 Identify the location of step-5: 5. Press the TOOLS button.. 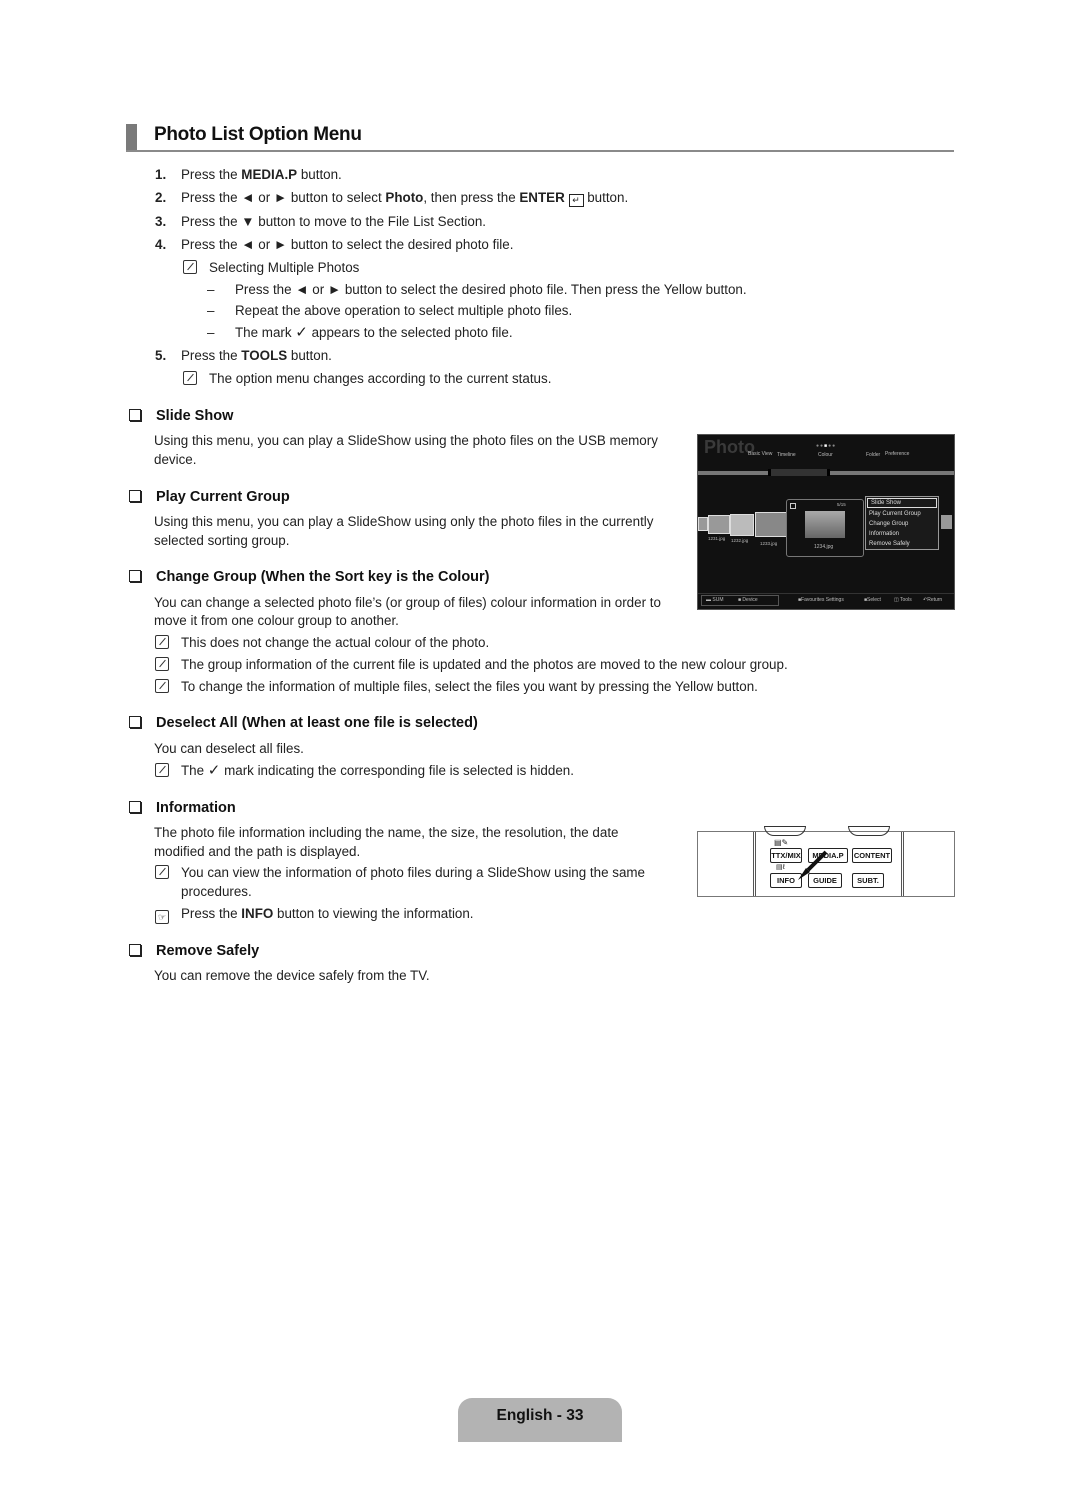
(243, 355).